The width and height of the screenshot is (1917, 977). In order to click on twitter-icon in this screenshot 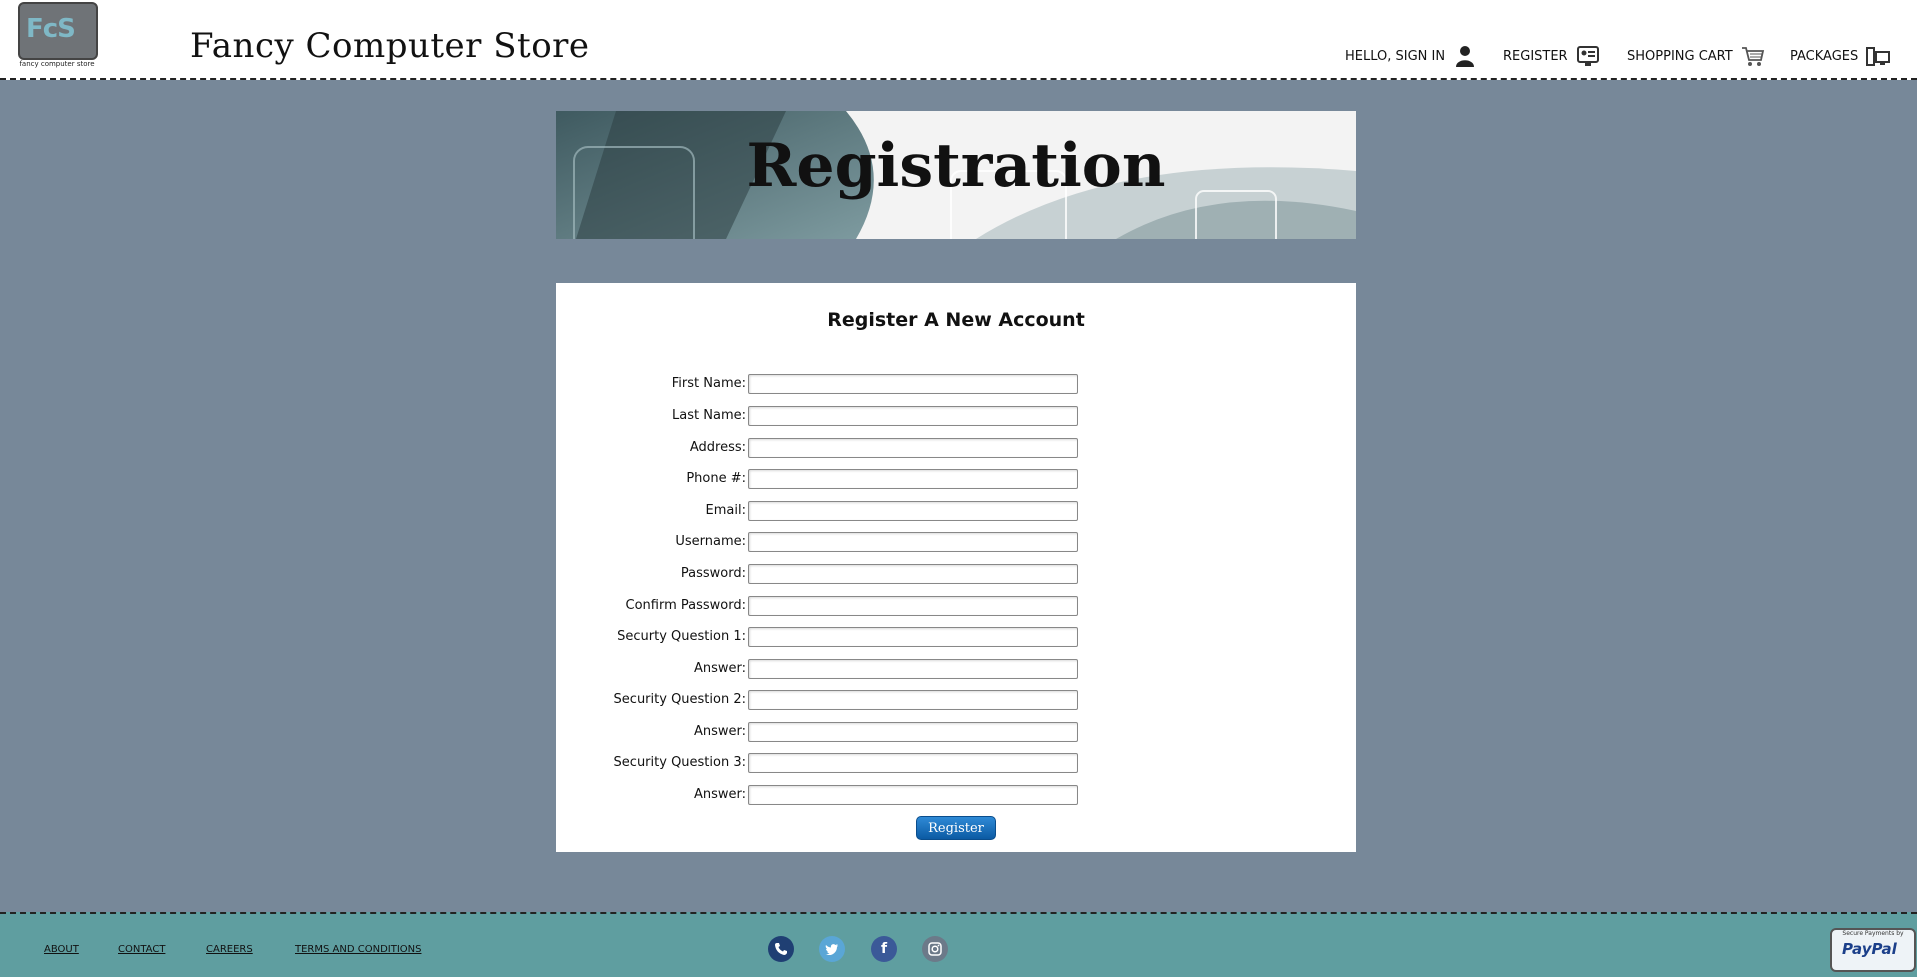, I will do `click(832, 949)`.